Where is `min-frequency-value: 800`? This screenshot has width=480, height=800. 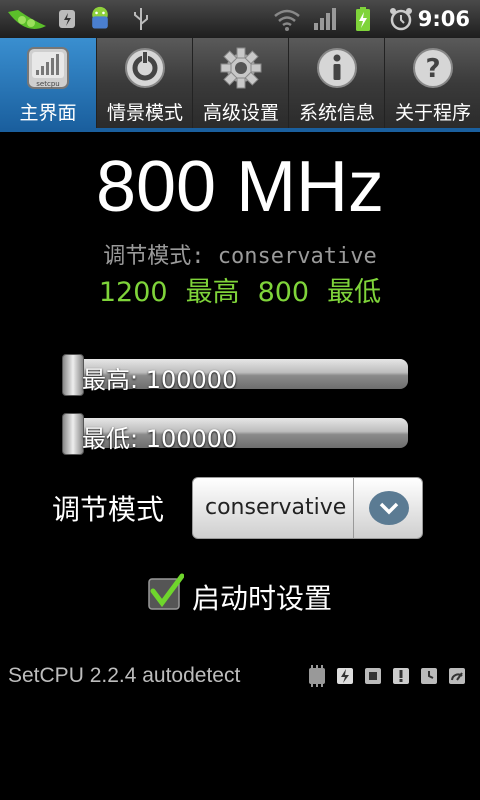
min-frequency-value: 800 is located at coordinates (283, 292).